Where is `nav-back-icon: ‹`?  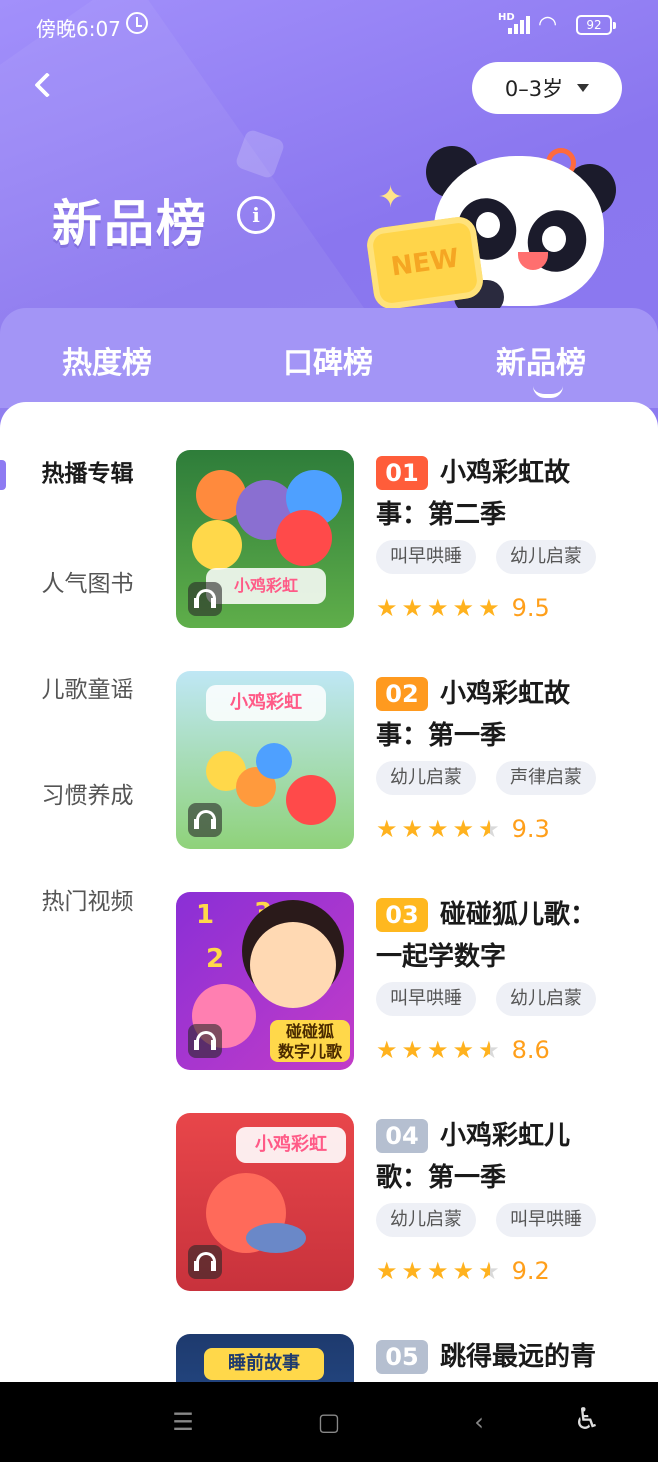 nav-back-icon: ‹ is located at coordinates (479, 1423).